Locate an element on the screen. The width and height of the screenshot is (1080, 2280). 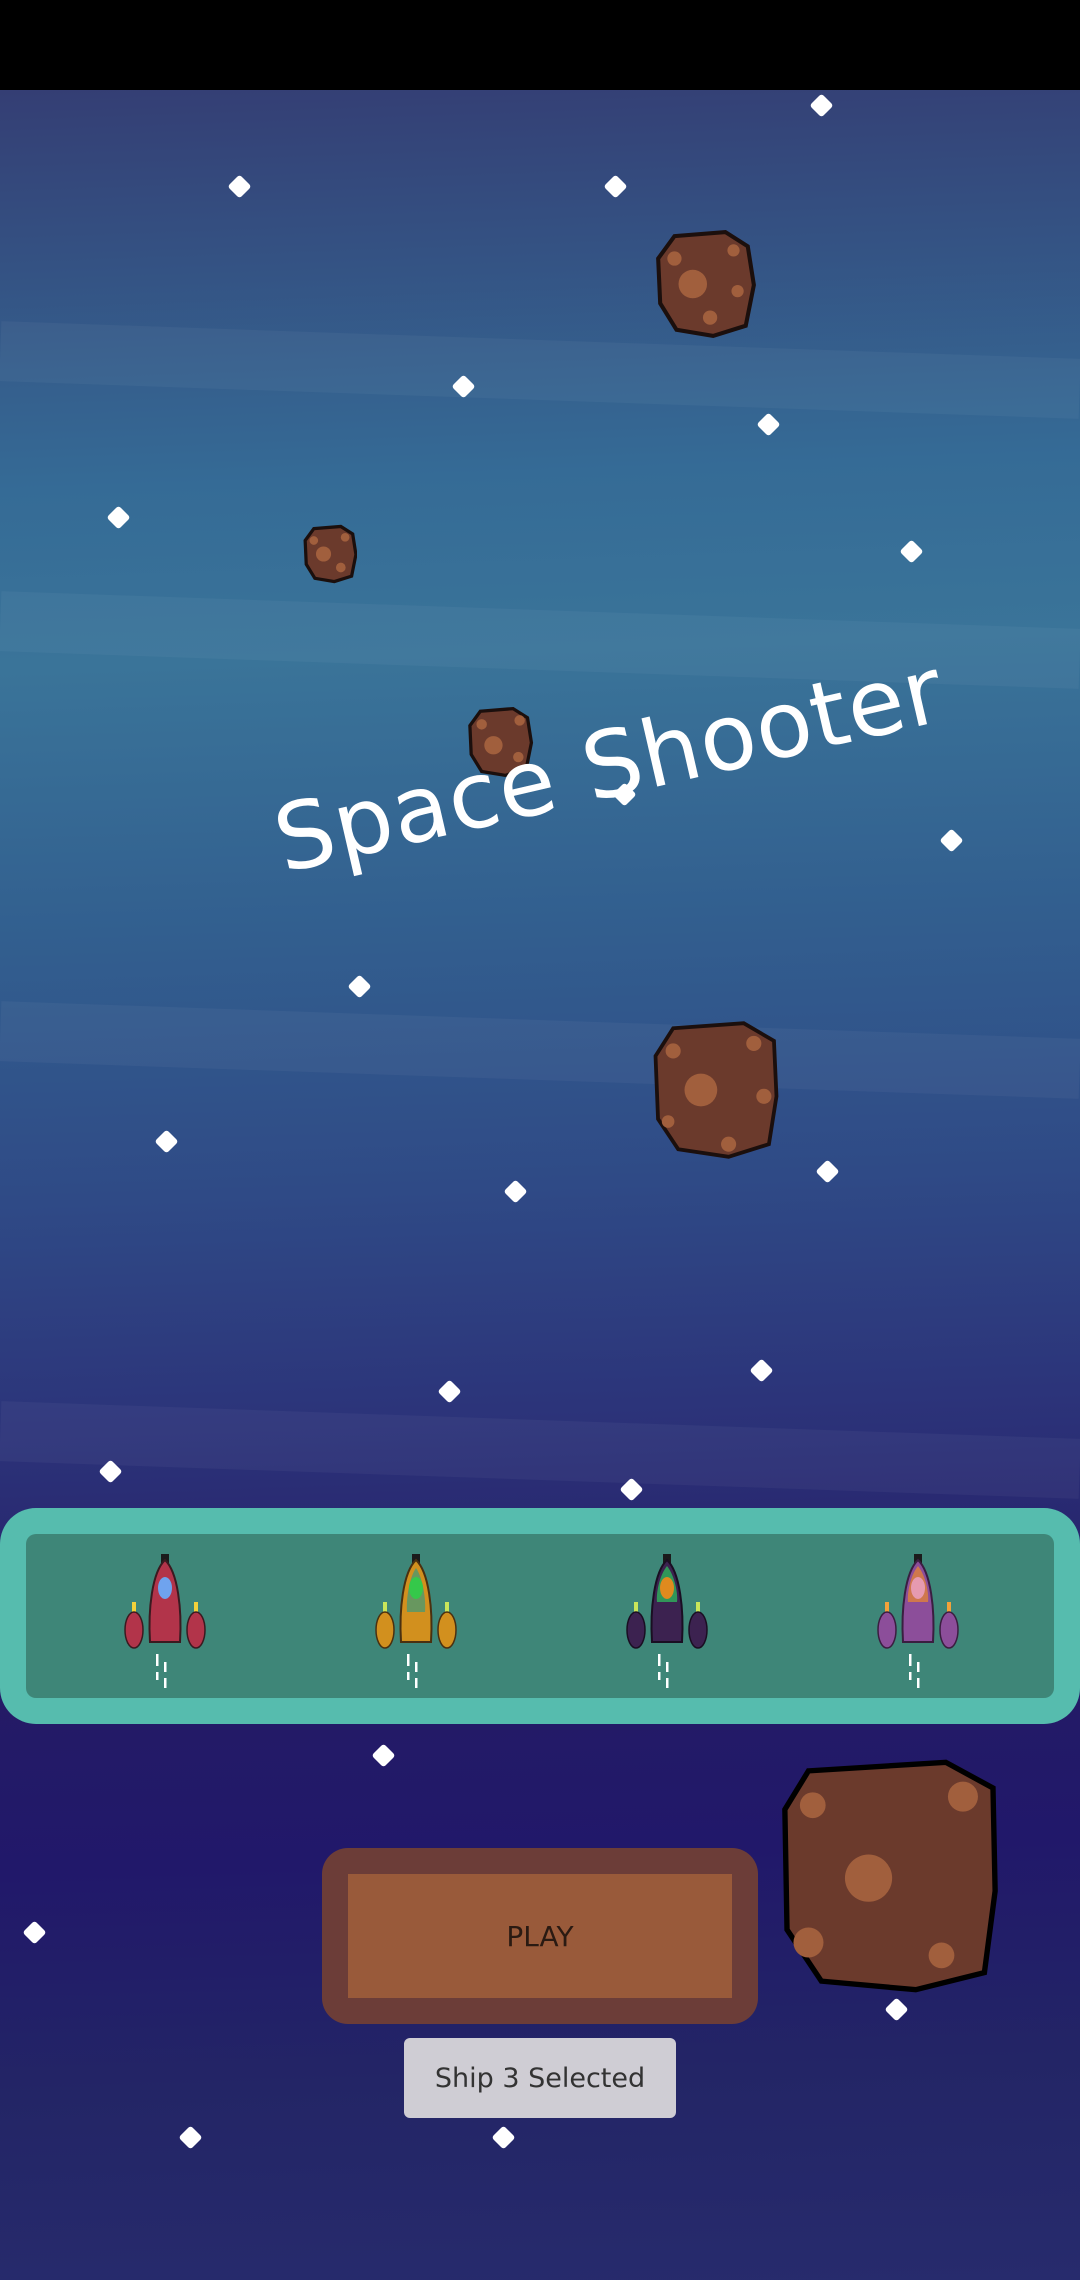
status-bar is located at coordinates (540, 45).